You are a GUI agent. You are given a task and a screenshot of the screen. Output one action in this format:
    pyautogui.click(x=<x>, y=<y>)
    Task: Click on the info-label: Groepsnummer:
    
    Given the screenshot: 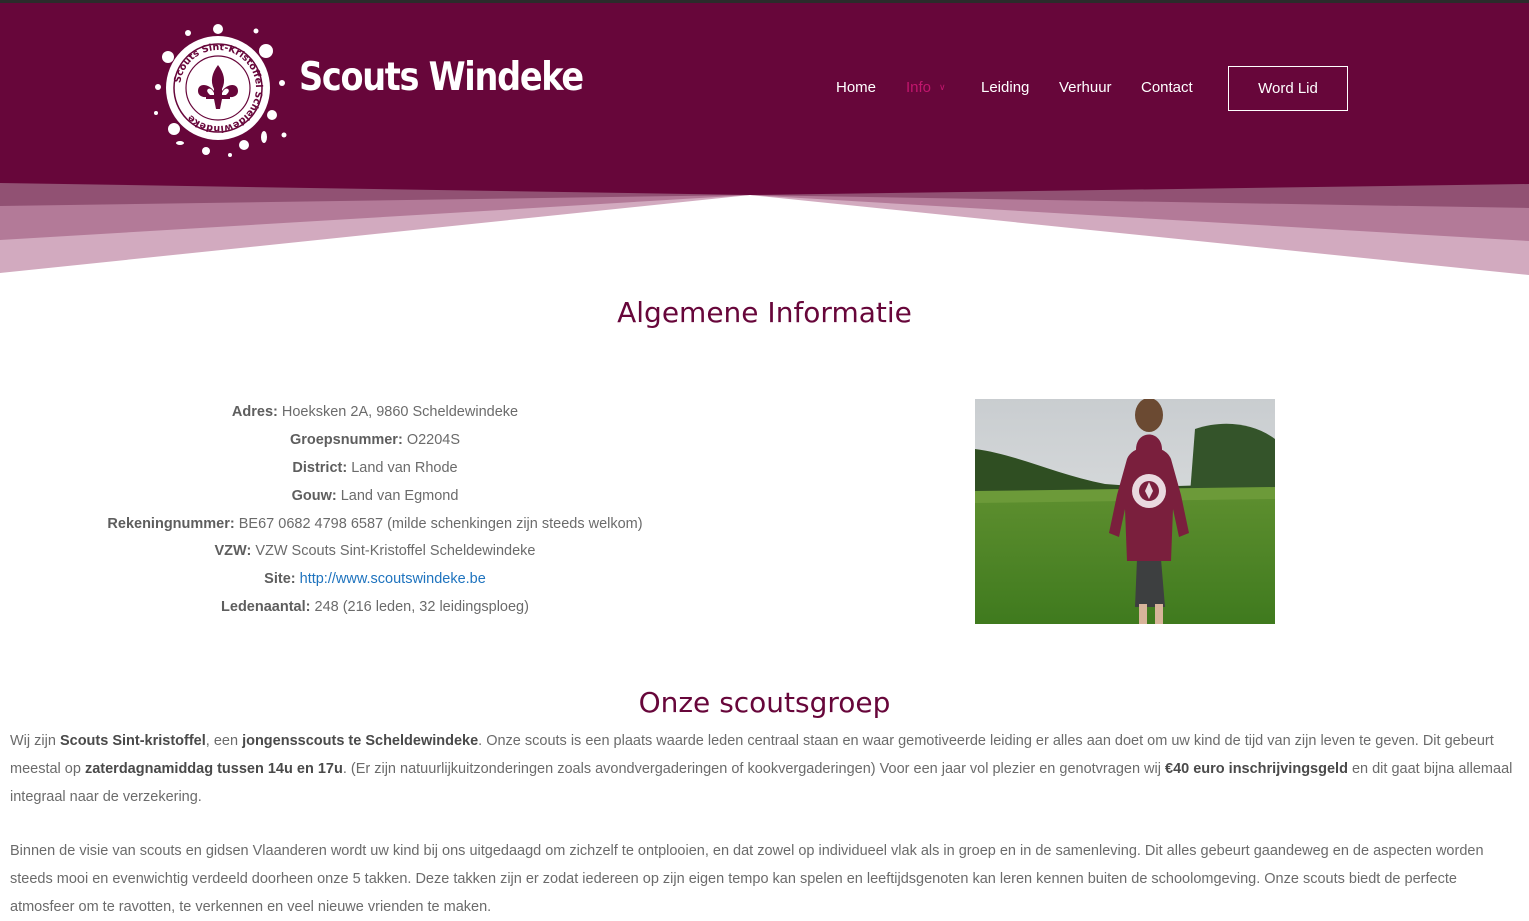 What is the action you would take?
    pyautogui.click(x=346, y=439)
    